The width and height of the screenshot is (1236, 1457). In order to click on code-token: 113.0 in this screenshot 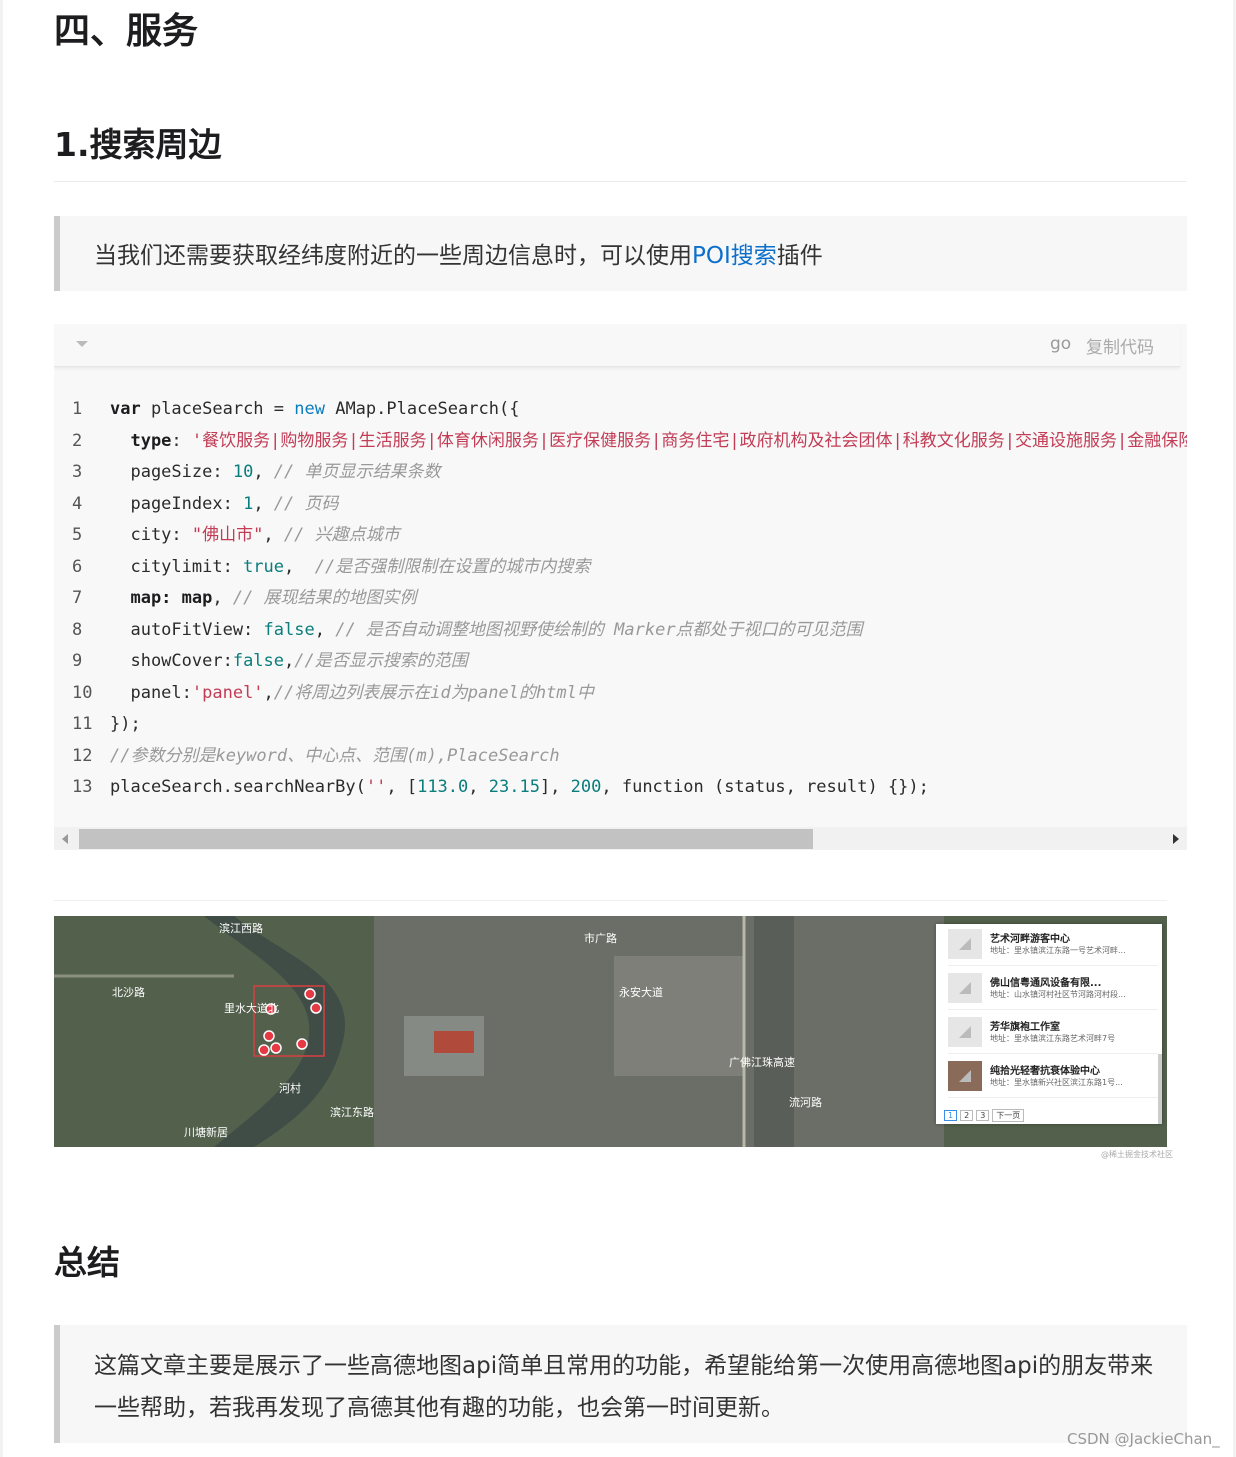, I will do `click(443, 787)`.